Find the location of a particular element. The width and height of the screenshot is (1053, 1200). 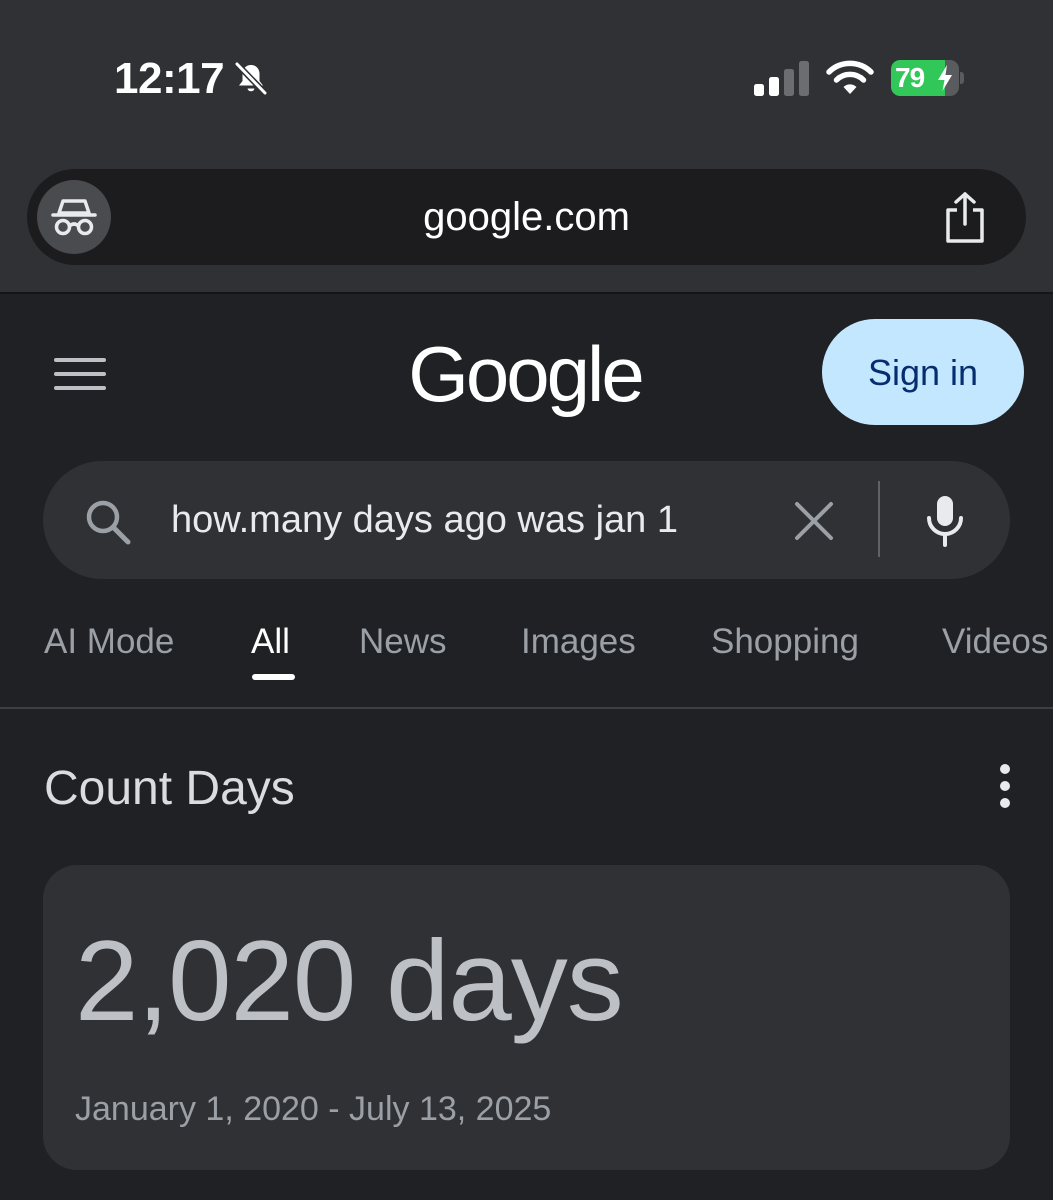

search-input: how.many days ago was jan 1 is located at coordinates (466, 520).